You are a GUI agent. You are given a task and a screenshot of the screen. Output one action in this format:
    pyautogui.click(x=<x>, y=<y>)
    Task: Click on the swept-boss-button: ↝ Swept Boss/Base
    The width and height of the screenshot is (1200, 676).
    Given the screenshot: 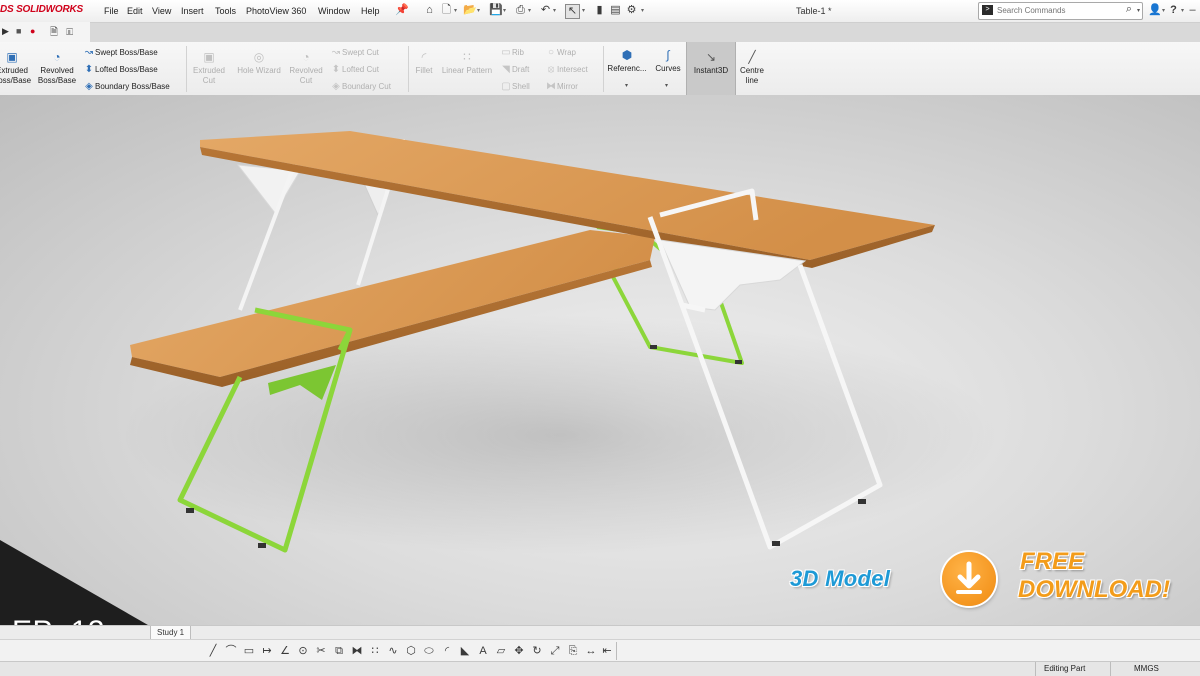 What is the action you would take?
    pyautogui.click(x=120, y=52)
    